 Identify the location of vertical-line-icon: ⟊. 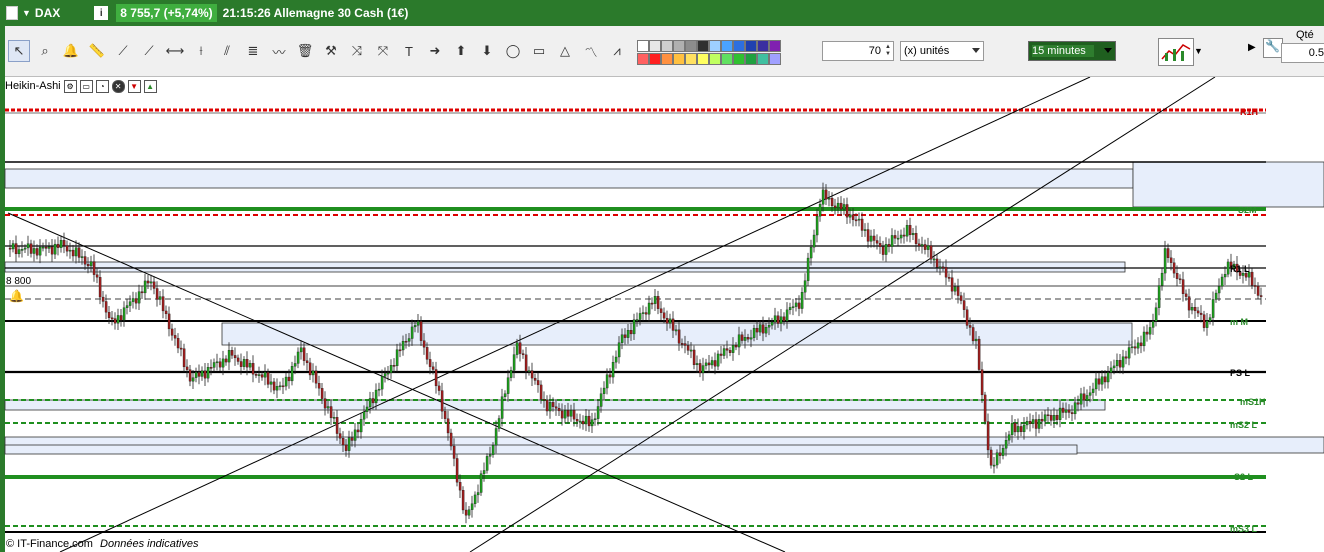
(201, 51).